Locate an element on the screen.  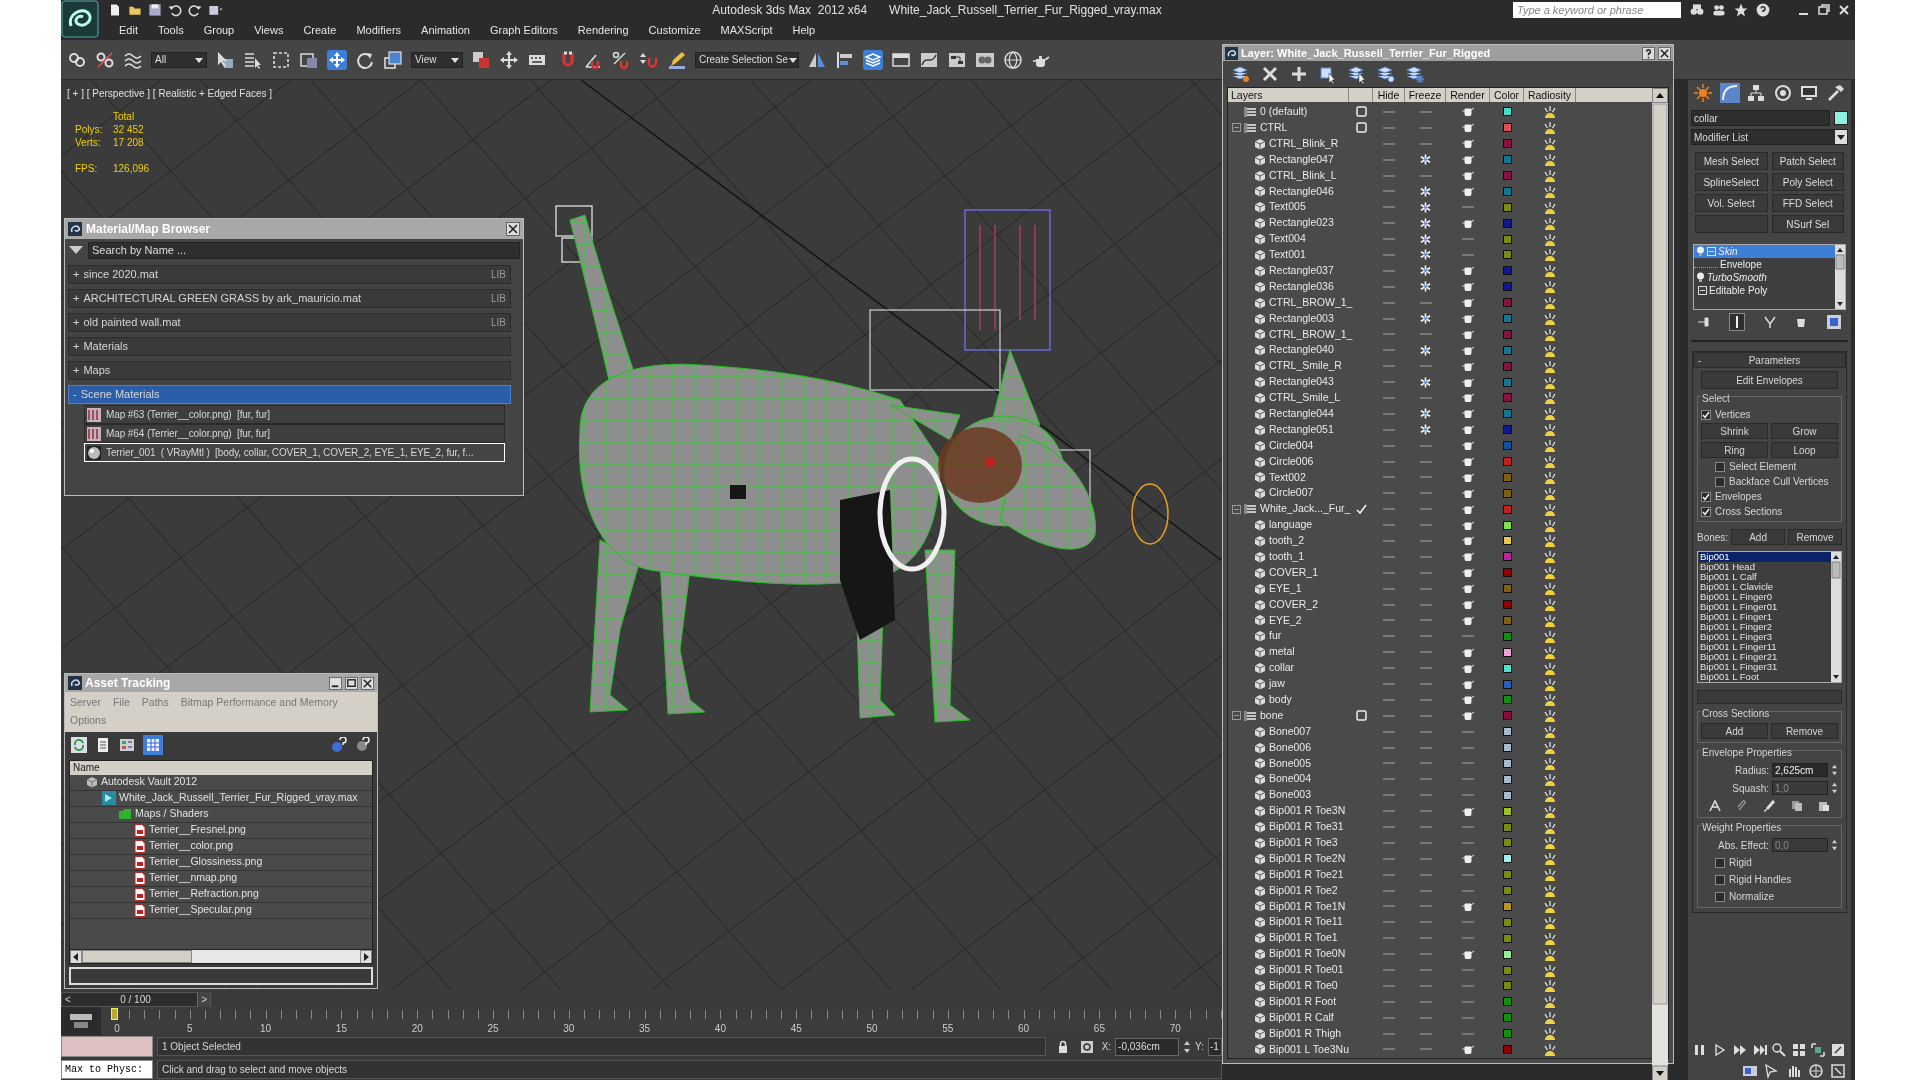
object-name: language is located at coordinates (1291, 525).